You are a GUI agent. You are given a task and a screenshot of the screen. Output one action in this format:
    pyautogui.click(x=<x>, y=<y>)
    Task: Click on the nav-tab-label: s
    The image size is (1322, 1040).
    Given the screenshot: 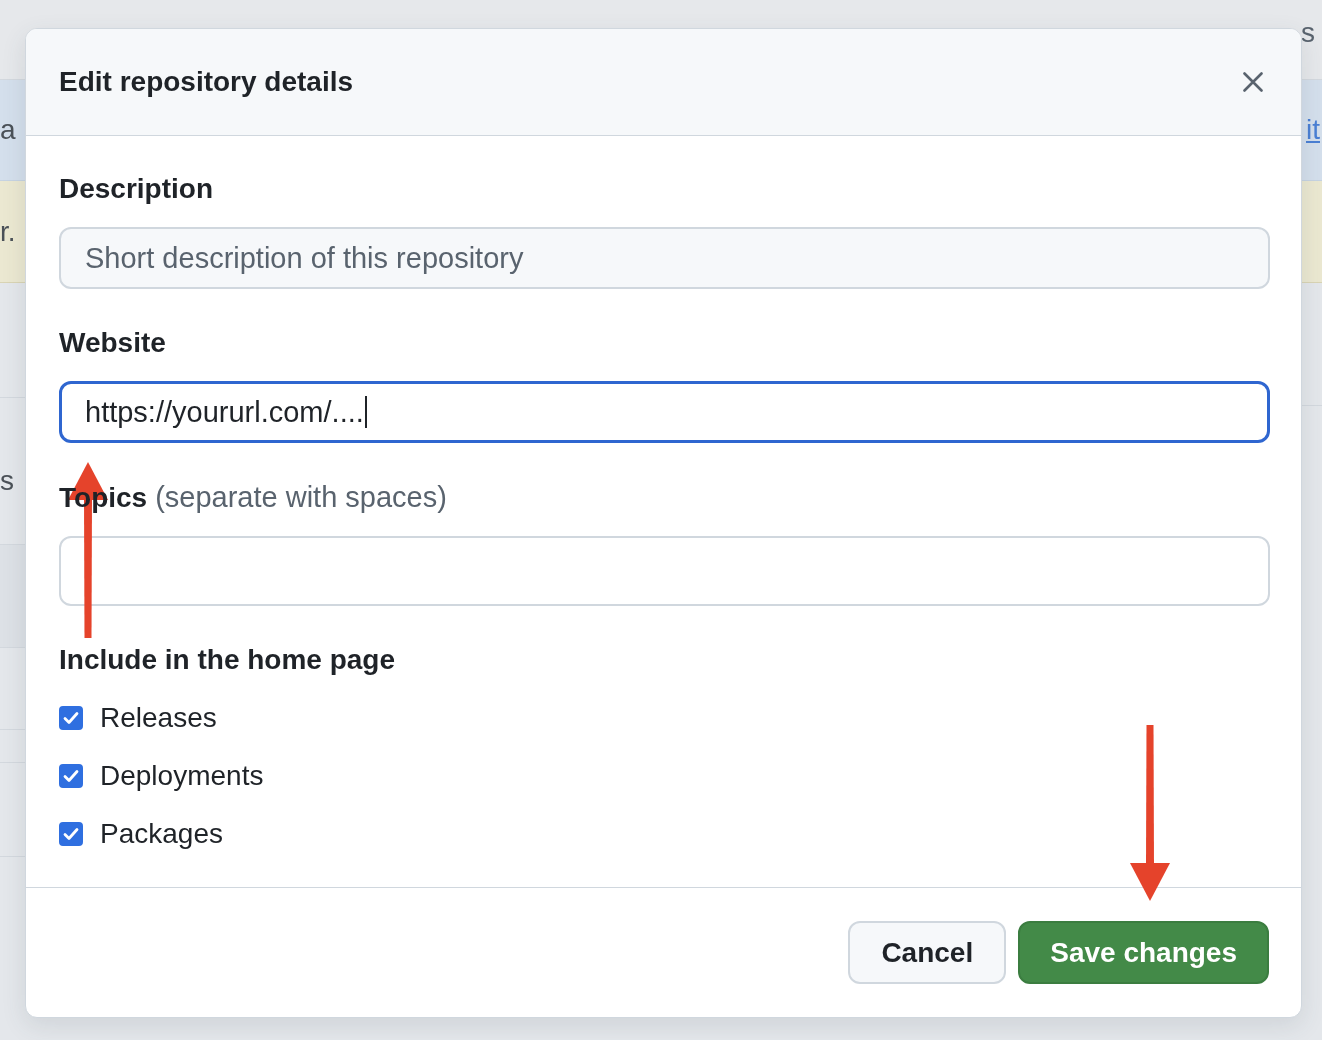 What is the action you would take?
    pyautogui.click(x=1308, y=33)
    